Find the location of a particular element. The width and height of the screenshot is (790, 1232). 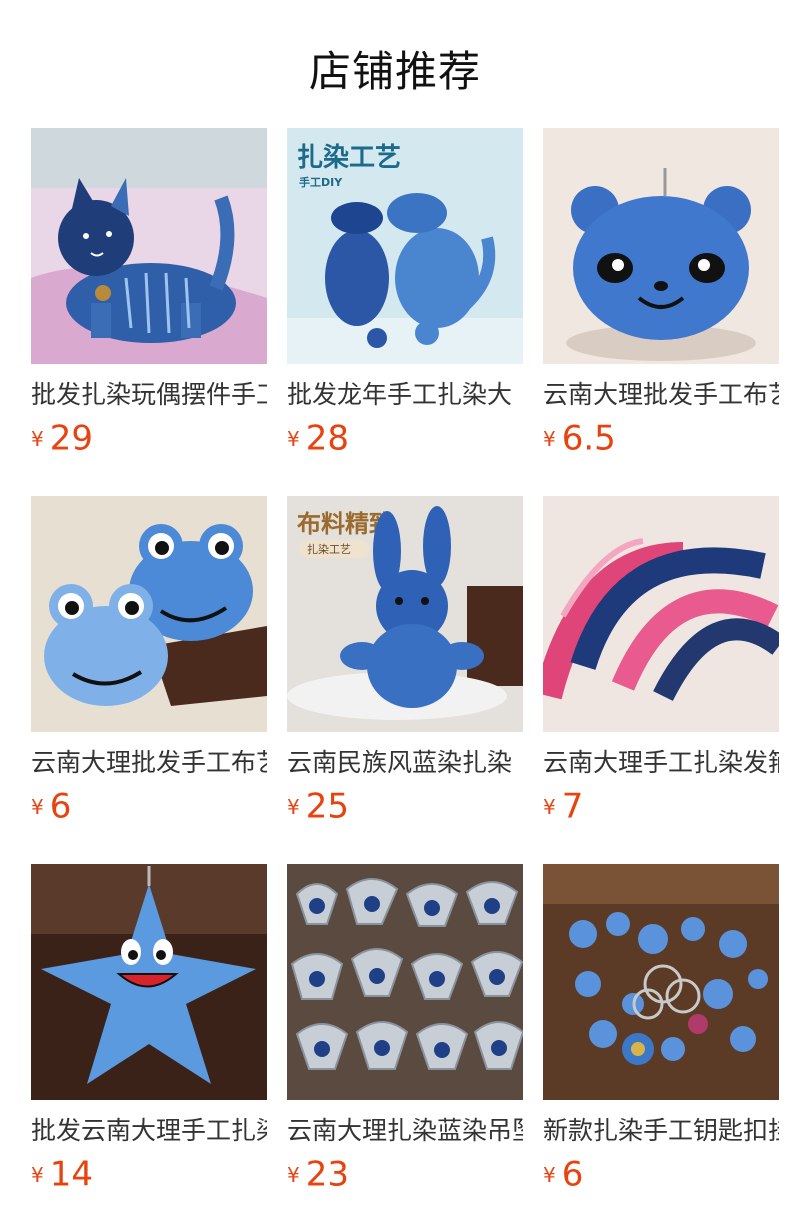

section-title: 店铺推荐 is located at coordinates (394, 71).